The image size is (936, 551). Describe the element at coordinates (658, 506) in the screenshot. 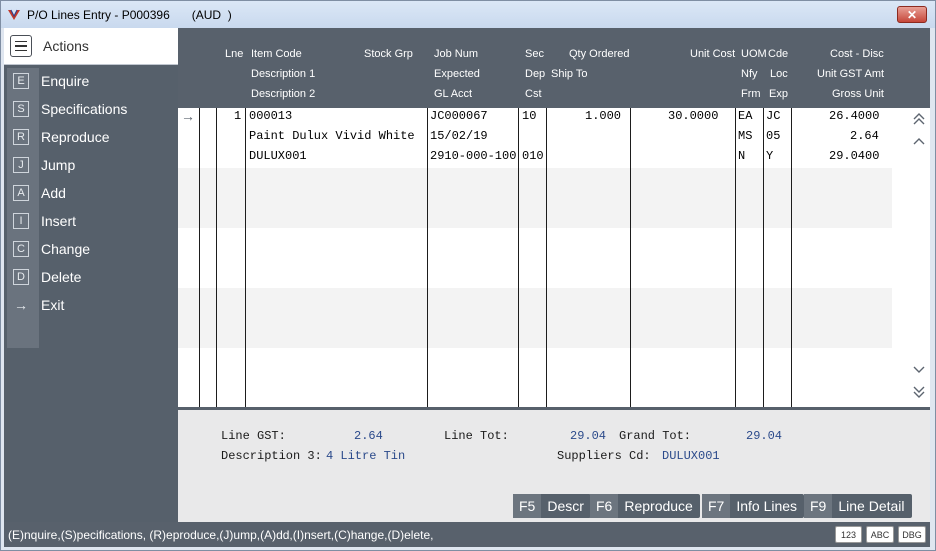

I see `f6-label: Reproduce` at that location.